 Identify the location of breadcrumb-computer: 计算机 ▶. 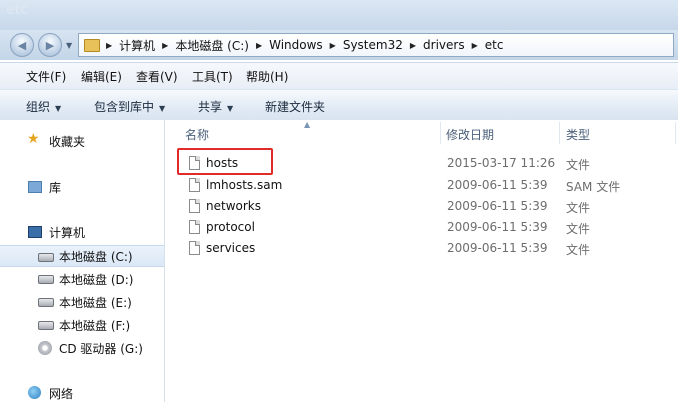
(147, 45).